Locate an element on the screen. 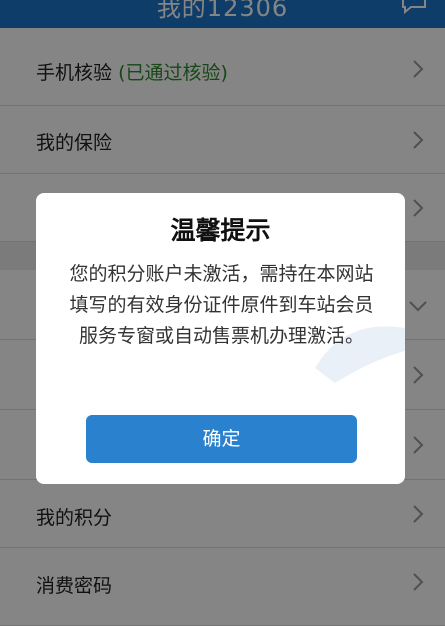  confirm-button: 确定 is located at coordinates (221, 439).